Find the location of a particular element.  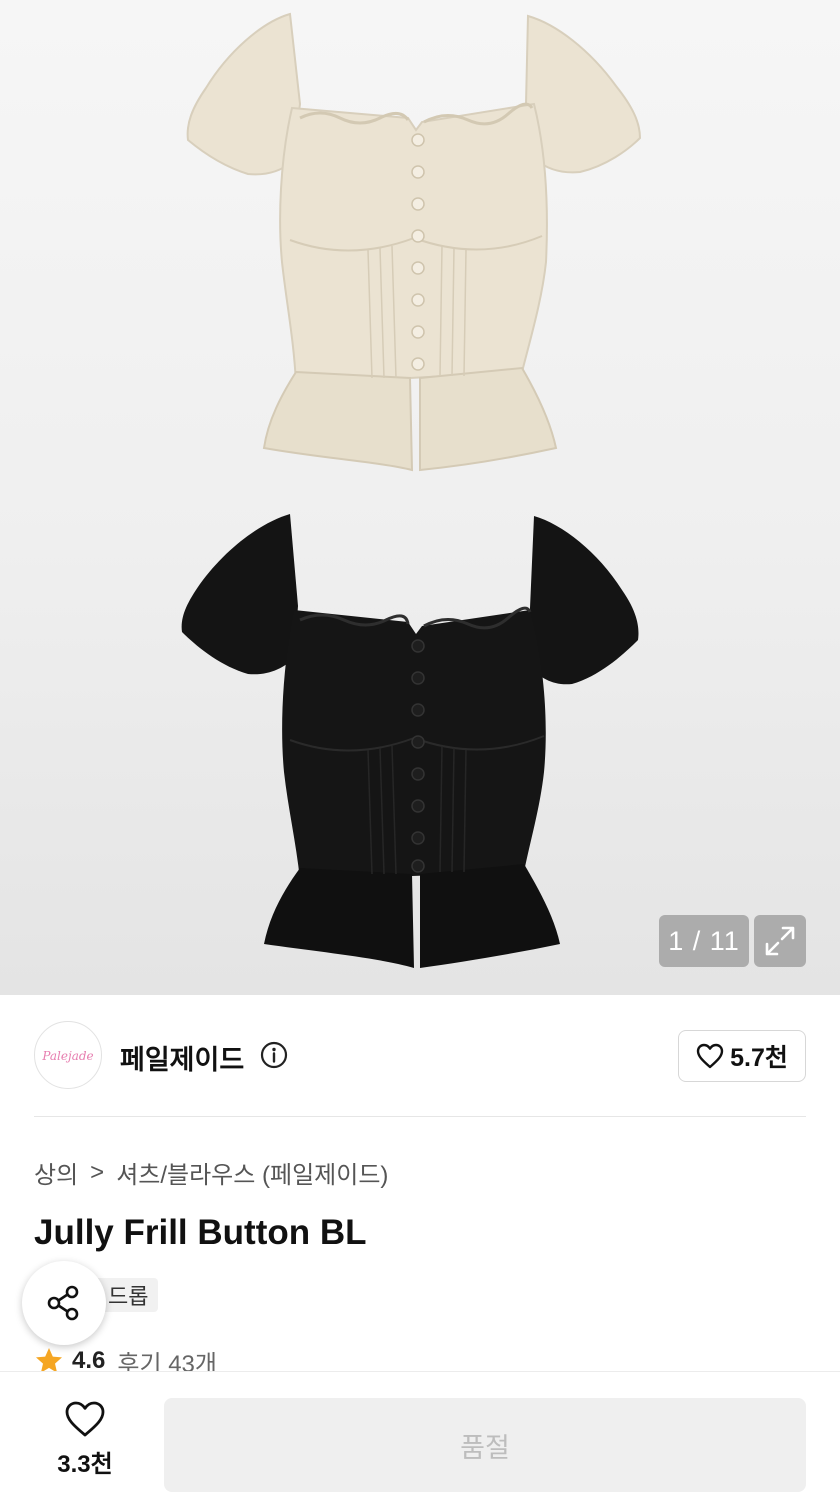

section-divider is located at coordinates (420, 1116).